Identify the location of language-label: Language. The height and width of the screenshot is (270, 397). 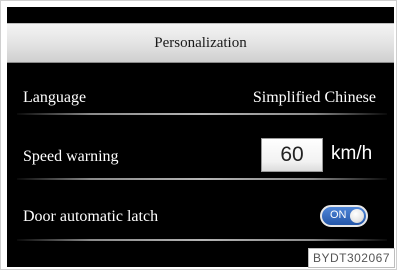
(55, 97).